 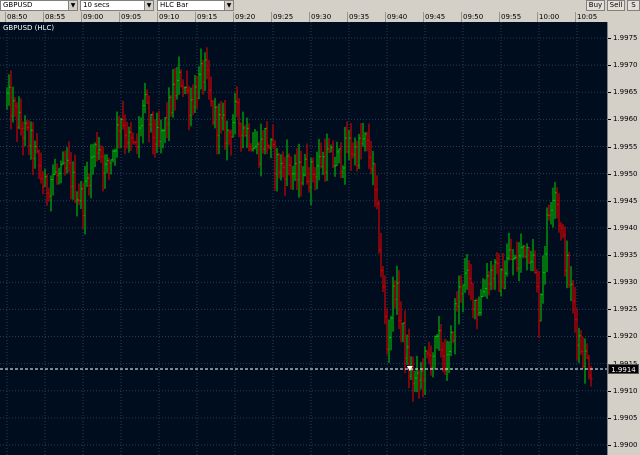 I want to click on extra-button: S, so click(x=633, y=5).